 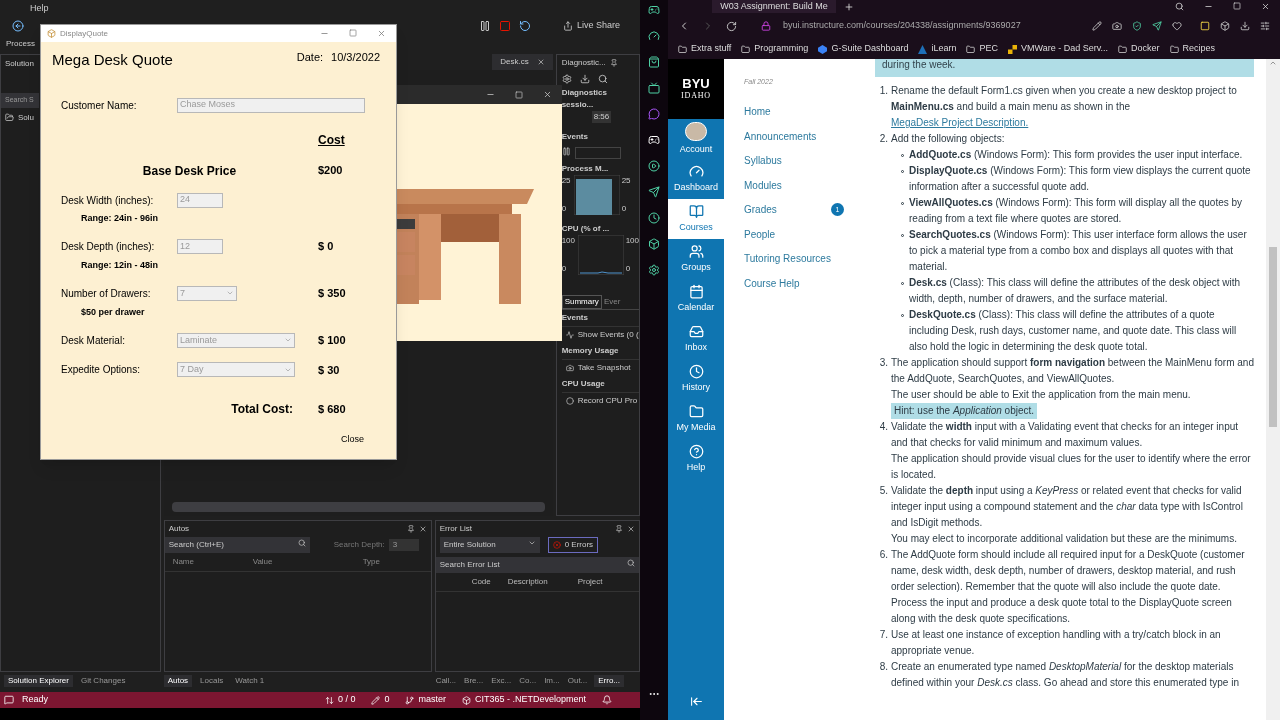 I want to click on course-nav-link: Modules, so click(x=763, y=185).